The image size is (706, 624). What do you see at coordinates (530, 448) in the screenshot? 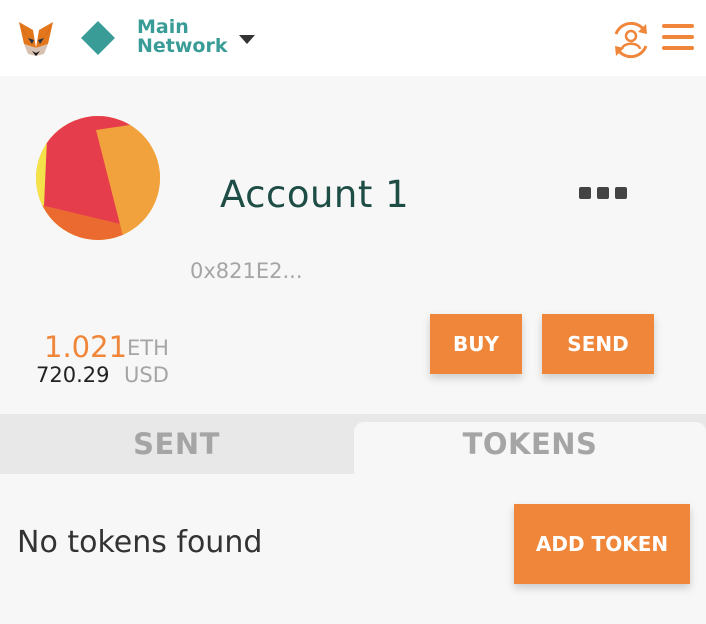
I see `tab-tokens: TOKENS` at bounding box center [530, 448].